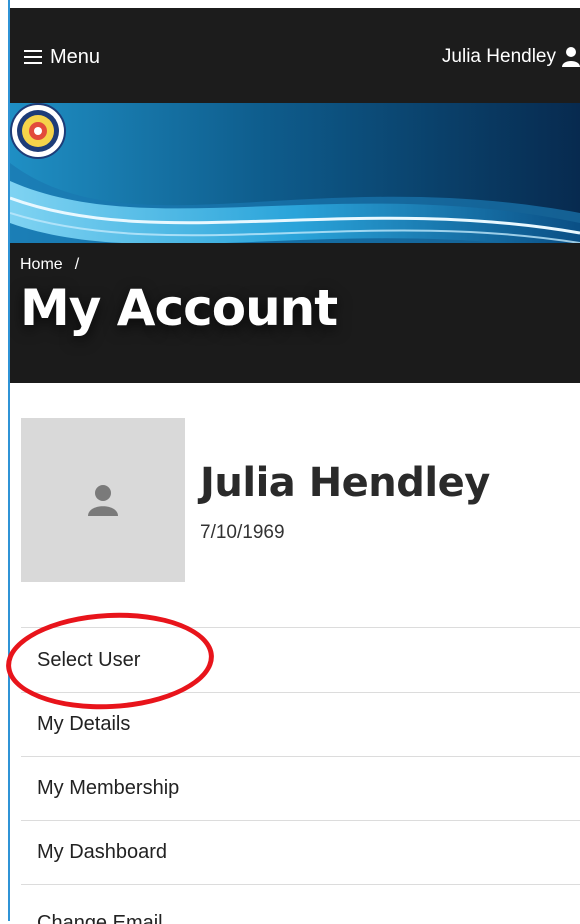 The width and height of the screenshot is (580, 924). I want to click on avatar, so click(103, 500).